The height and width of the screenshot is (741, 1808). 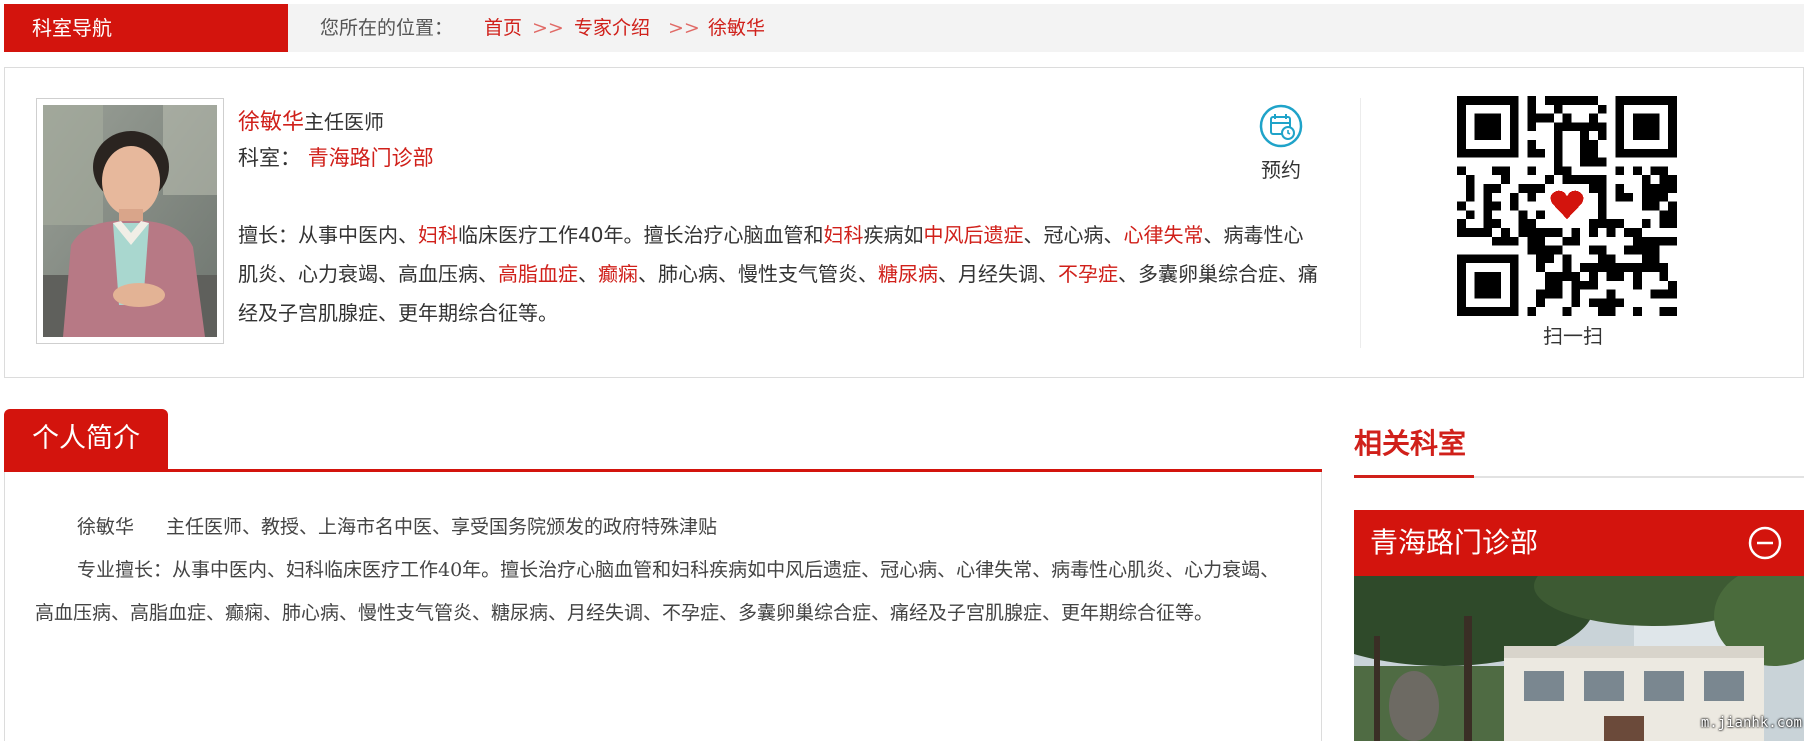 I want to click on speciality-link: 高脂血症, so click(x=538, y=274).